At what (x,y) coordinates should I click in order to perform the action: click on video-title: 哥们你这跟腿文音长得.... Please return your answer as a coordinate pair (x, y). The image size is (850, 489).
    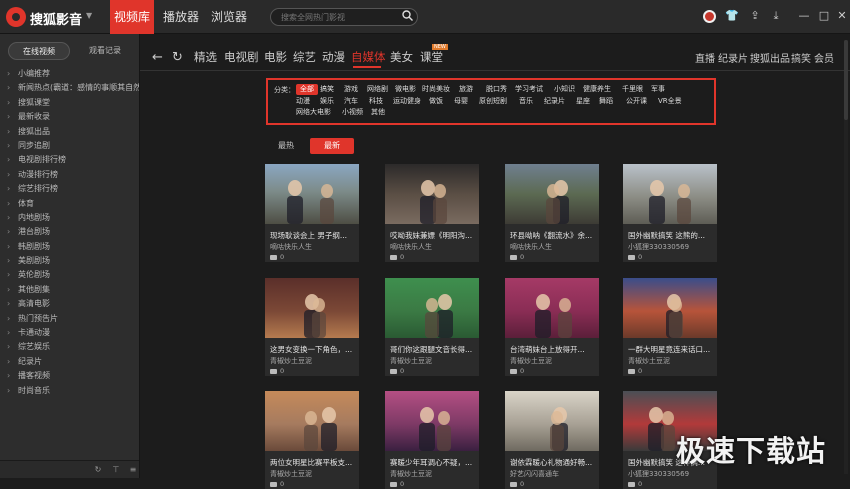
    Looking at the image, I should click on (433, 349).